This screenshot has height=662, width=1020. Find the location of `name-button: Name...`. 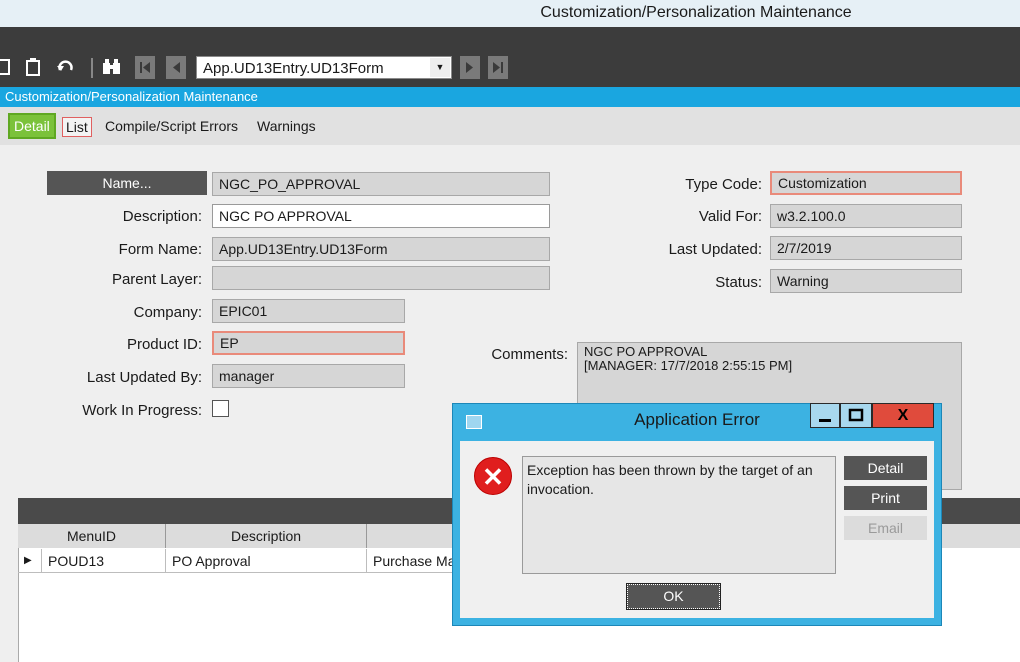

name-button: Name... is located at coordinates (127, 183).